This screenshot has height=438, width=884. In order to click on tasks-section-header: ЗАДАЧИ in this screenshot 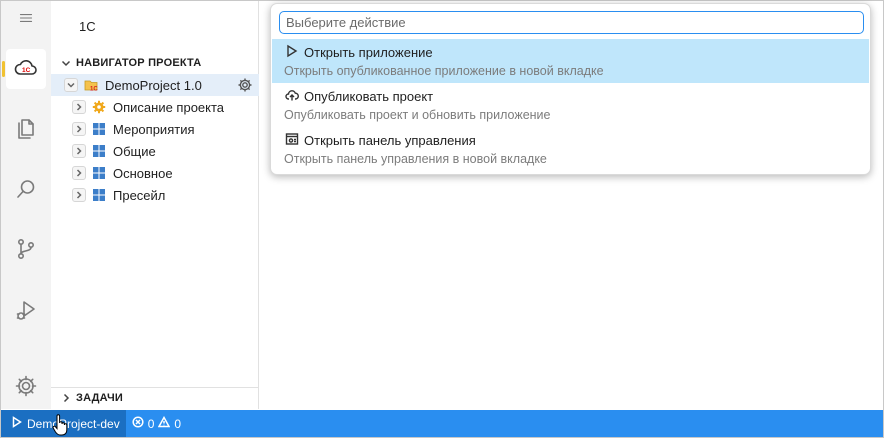, I will do `click(92, 398)`.